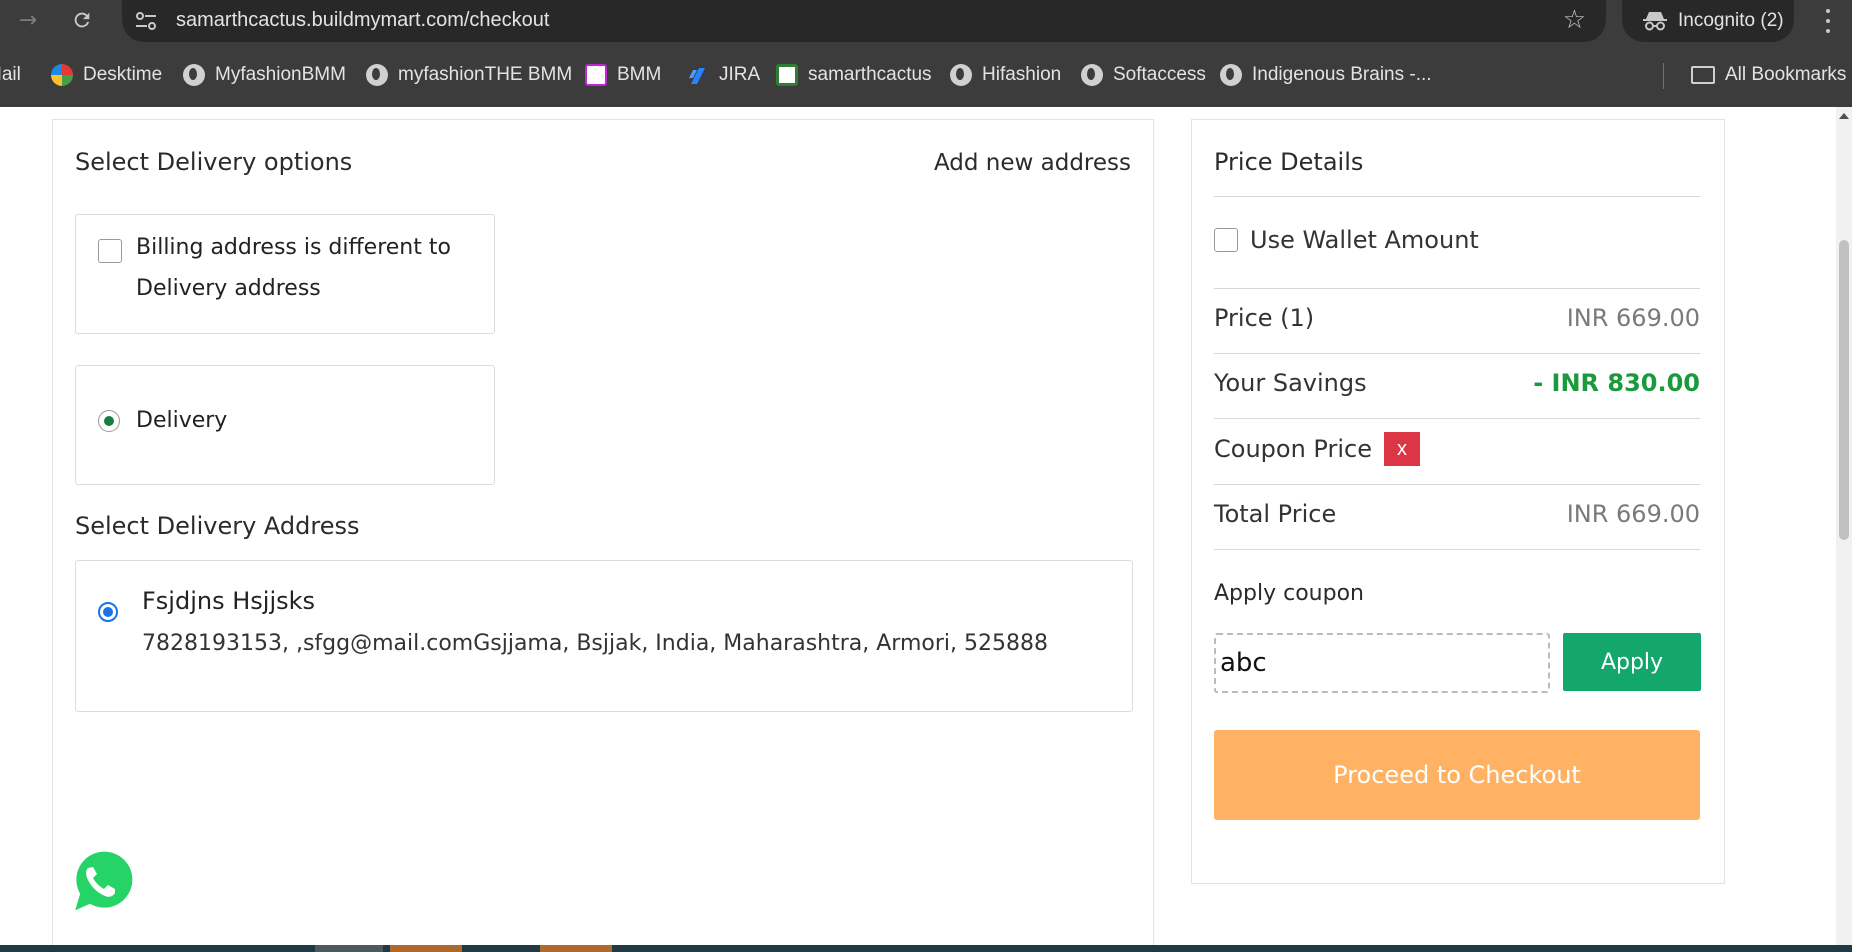 The image size is (1852, 952). I want to click on bookmark-label: samarthcactus, so click(870, 74).